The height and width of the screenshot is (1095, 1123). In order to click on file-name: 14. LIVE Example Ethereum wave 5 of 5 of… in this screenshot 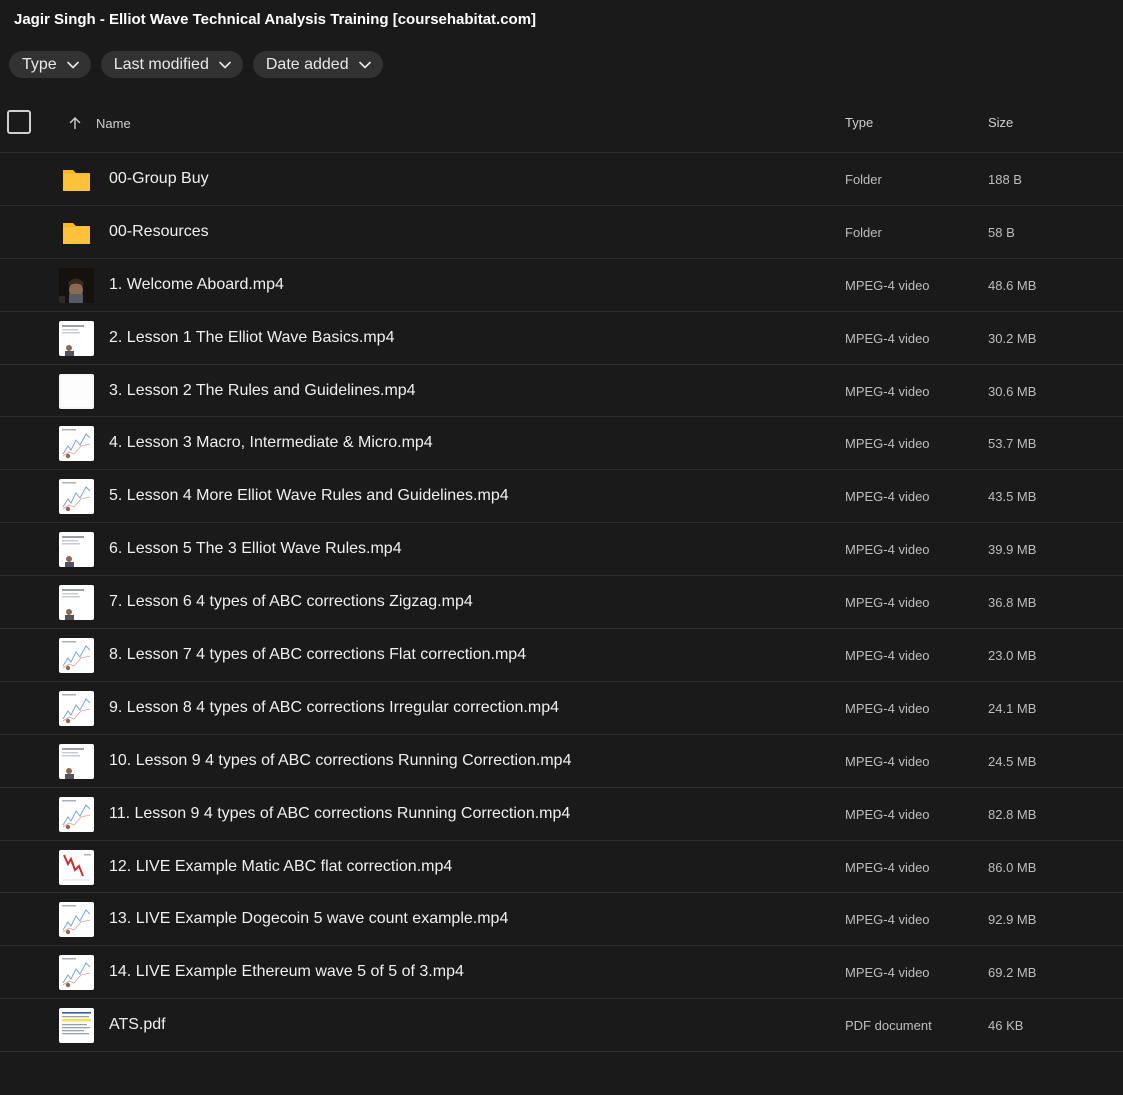, I will do `click(286, 972)`.